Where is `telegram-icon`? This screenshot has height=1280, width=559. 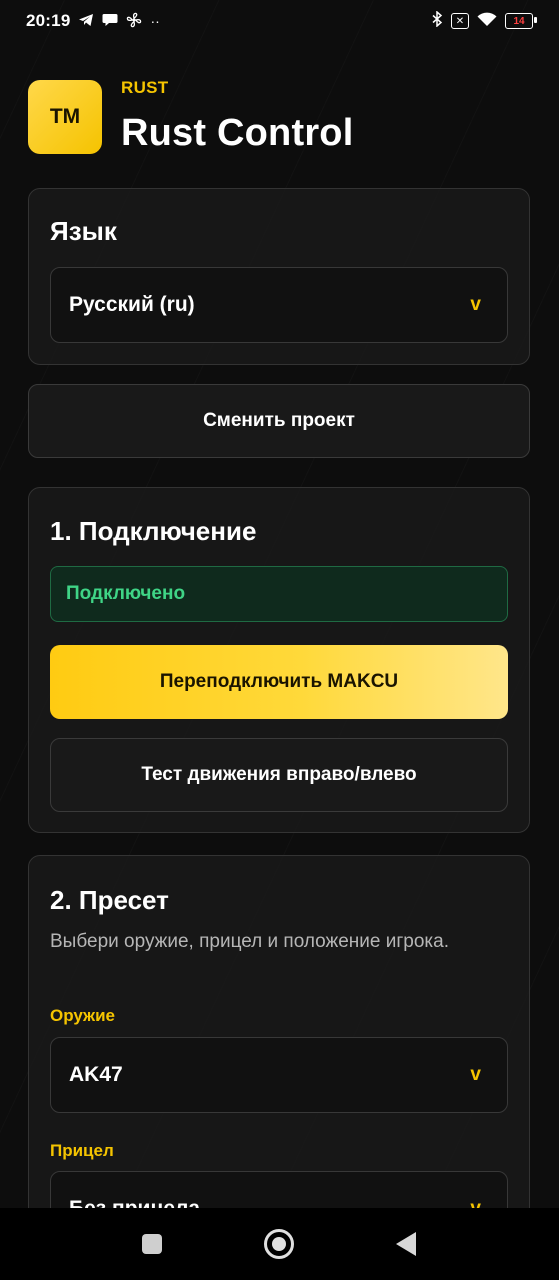
telegram-icon is located at coordinates (86, 21).